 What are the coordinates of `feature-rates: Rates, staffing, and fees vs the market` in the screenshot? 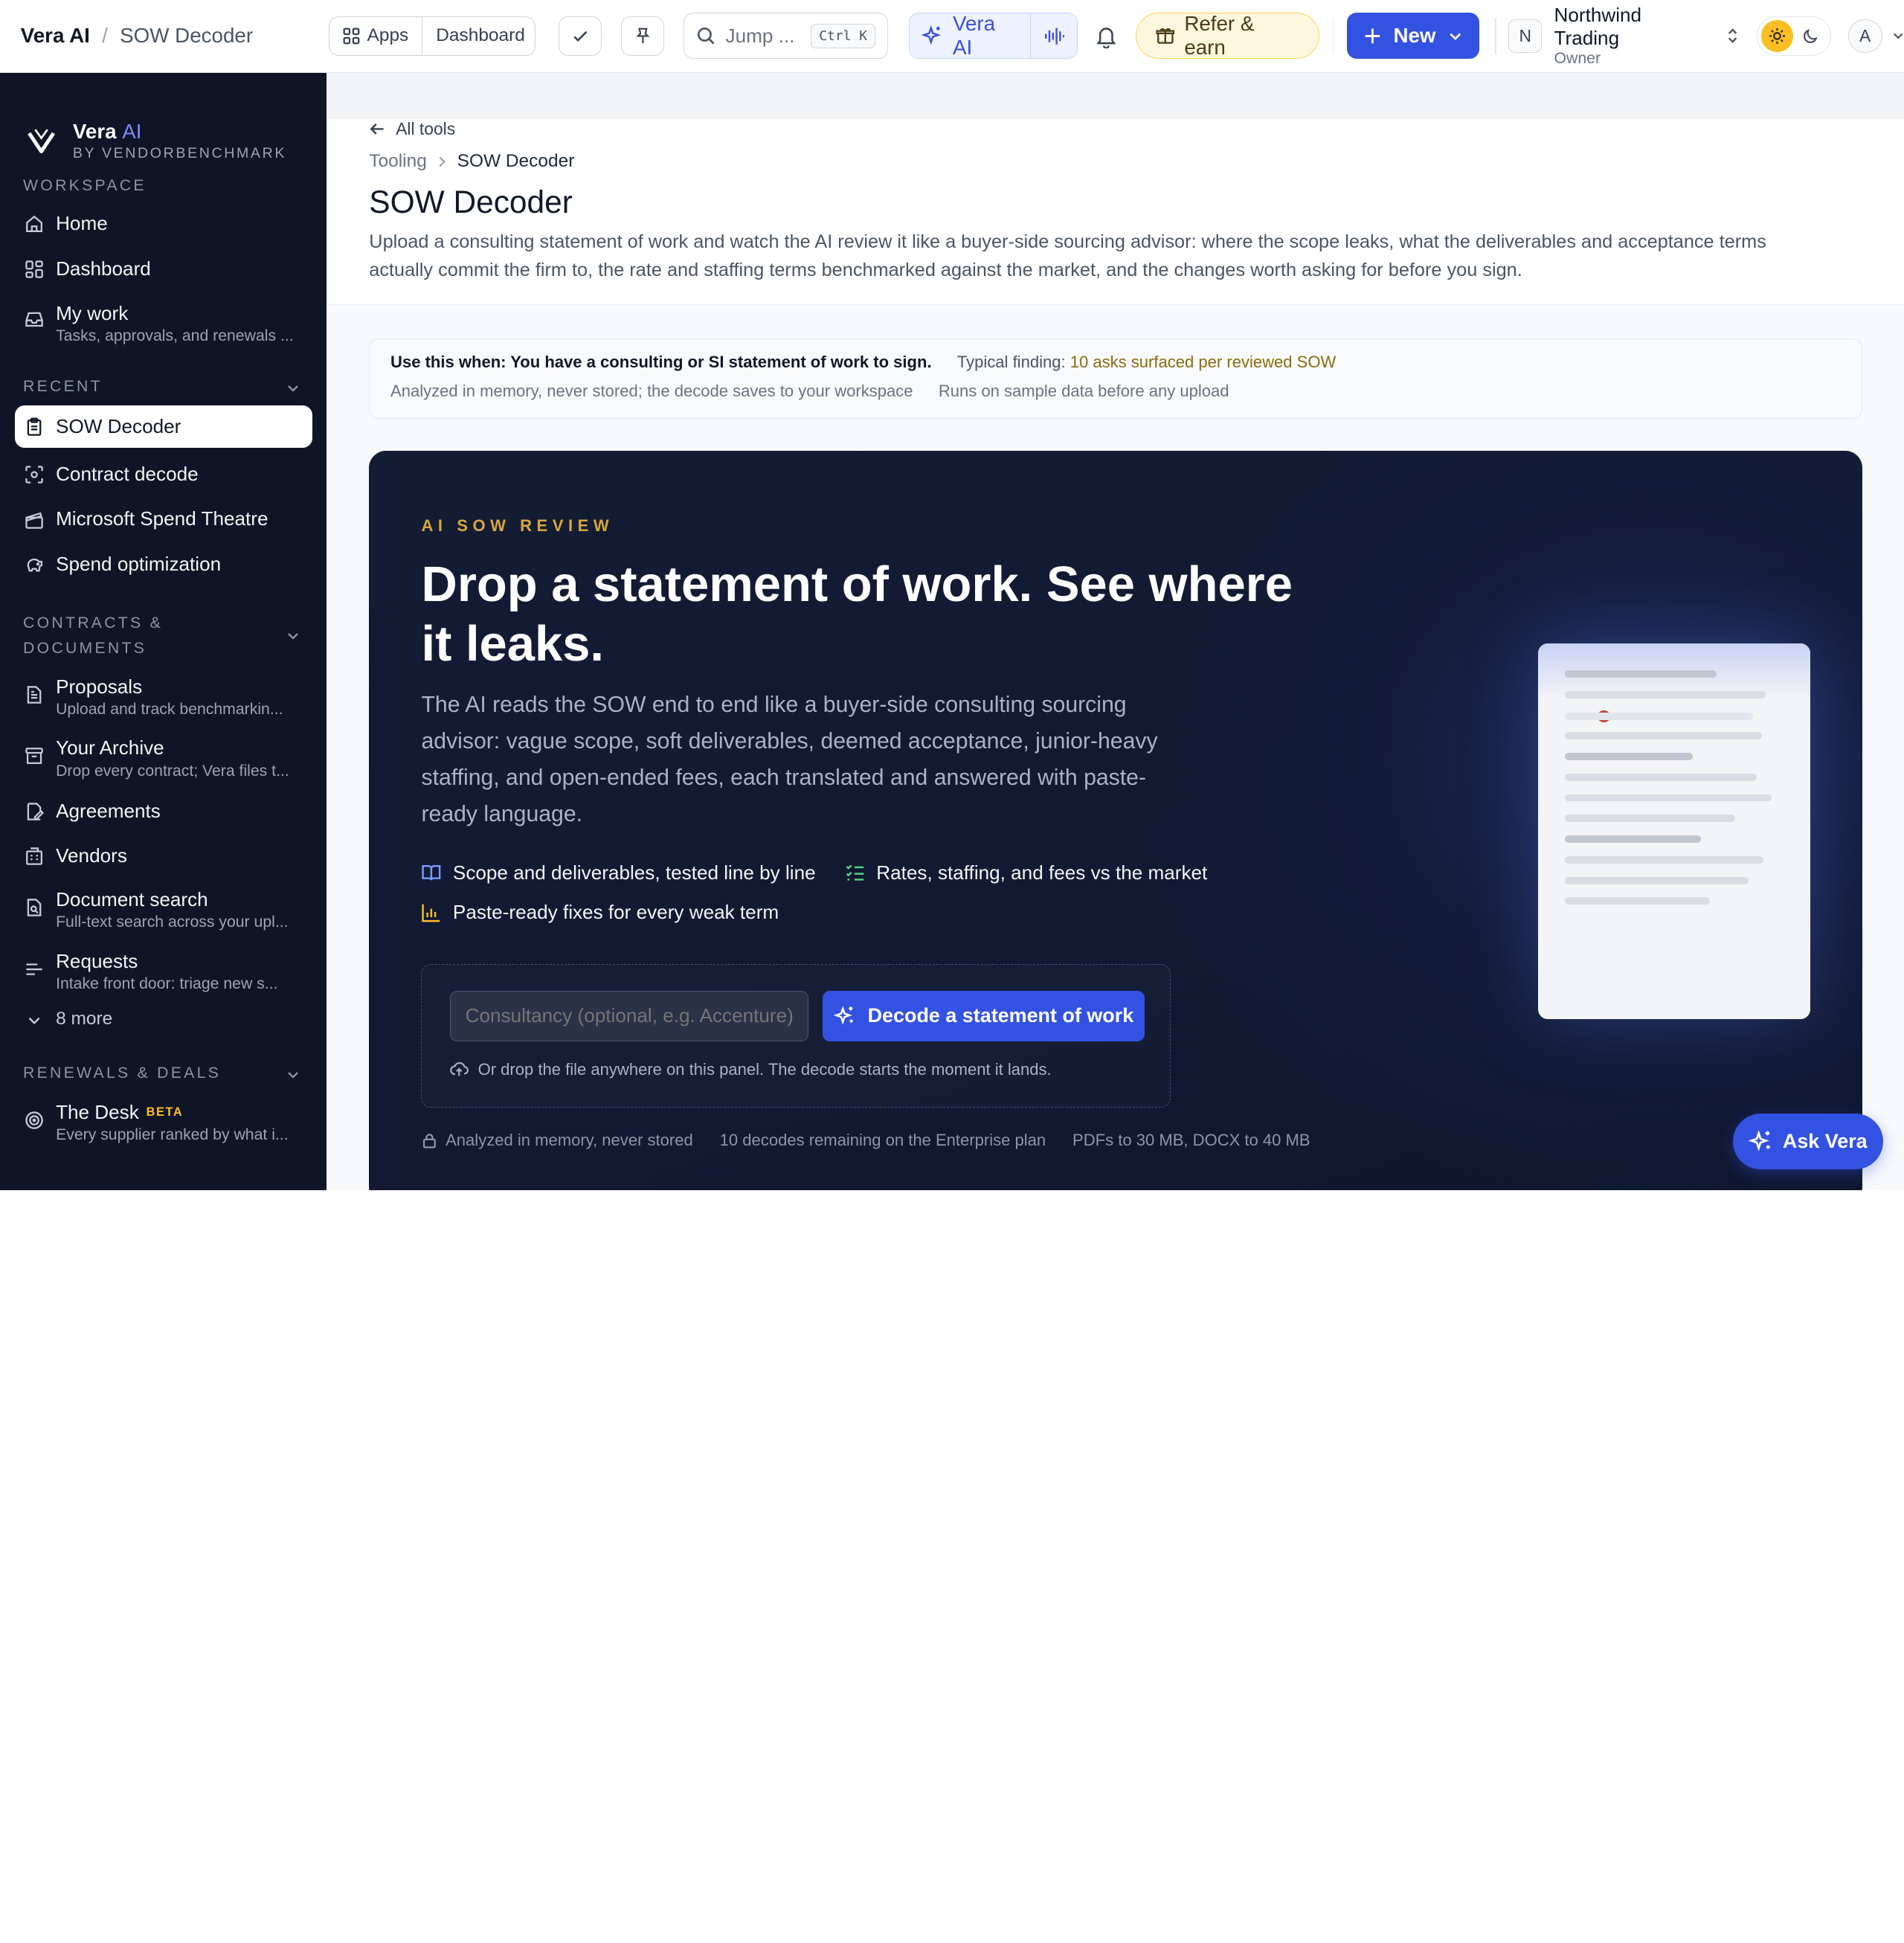 It's located at (1026, 872).